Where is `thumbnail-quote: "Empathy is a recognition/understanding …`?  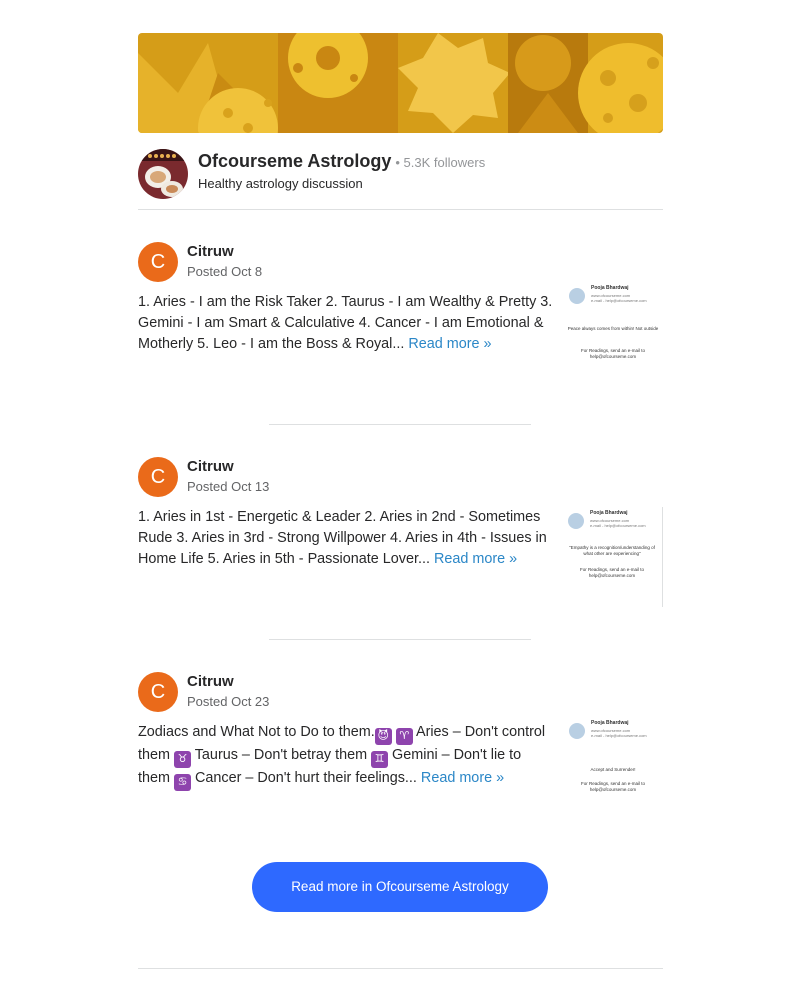
thumbnail-quote: "Empathy is a recognition/understanding … is located at coordinates (612, 550).